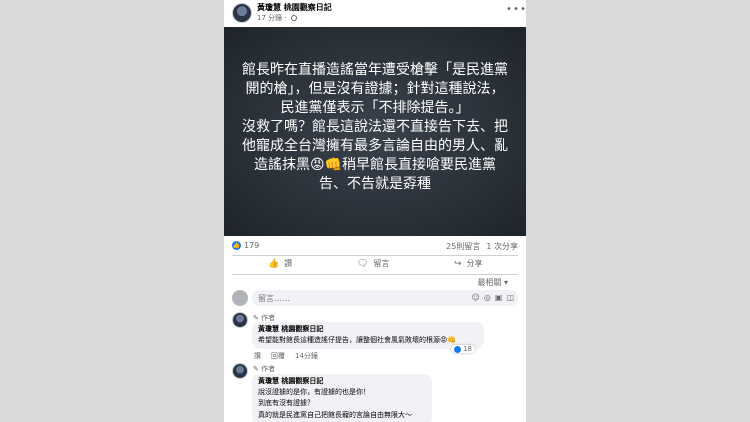 This screenshot has width=750, height=422. Describe the element at coordinates (375, 274) in the screenshot. I see `divider` at that location.